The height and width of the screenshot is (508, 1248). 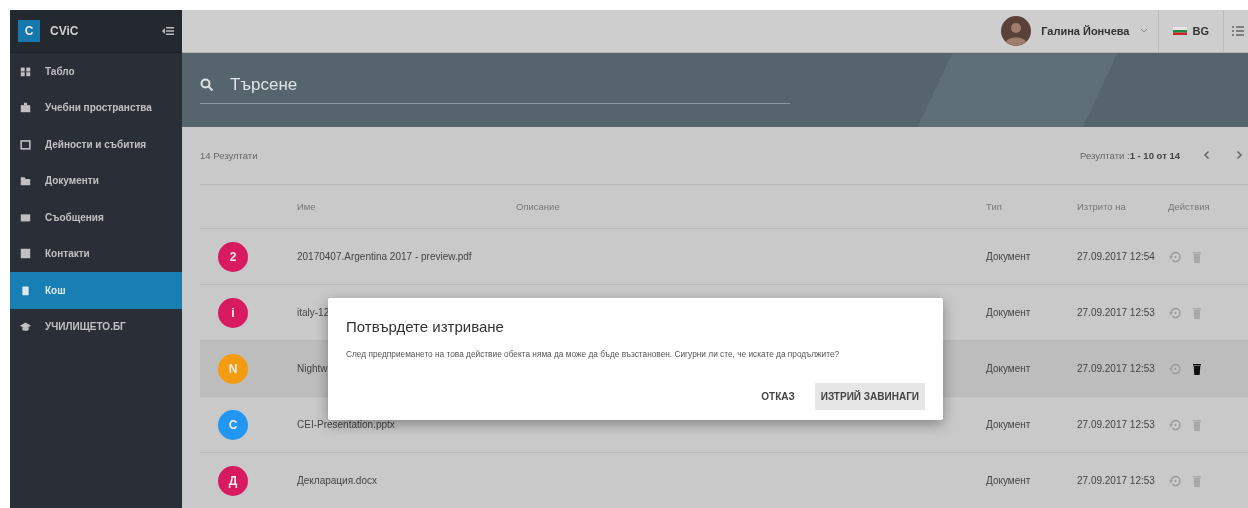 What do you see at coordinates (233, 480) in the screenshot?
I see `avatar-badge: Д` at bounding box center [233, 480].